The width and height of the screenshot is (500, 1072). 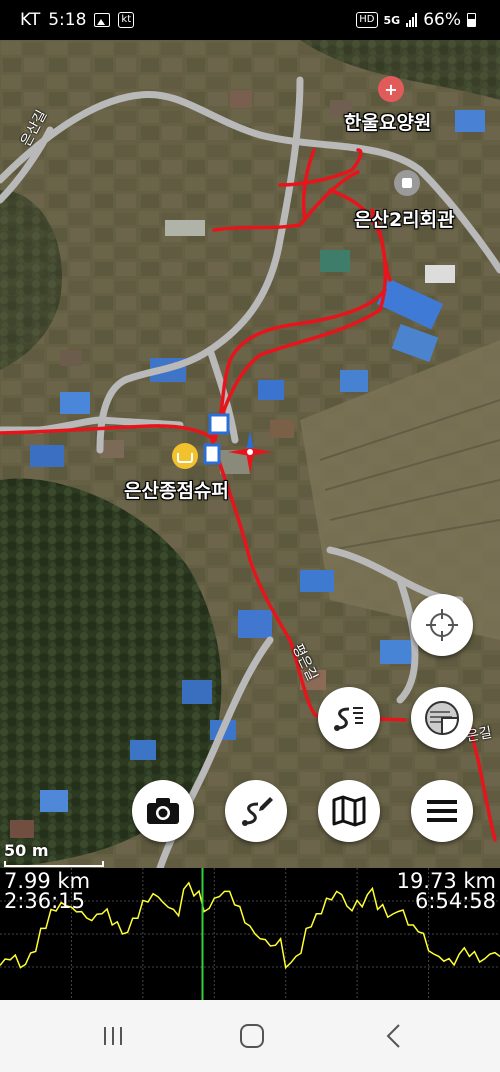 What do you see at coordinates (126, 20) in the screenshot?
I see `kt-app-icon: kt` at bounding box center [126, 20].